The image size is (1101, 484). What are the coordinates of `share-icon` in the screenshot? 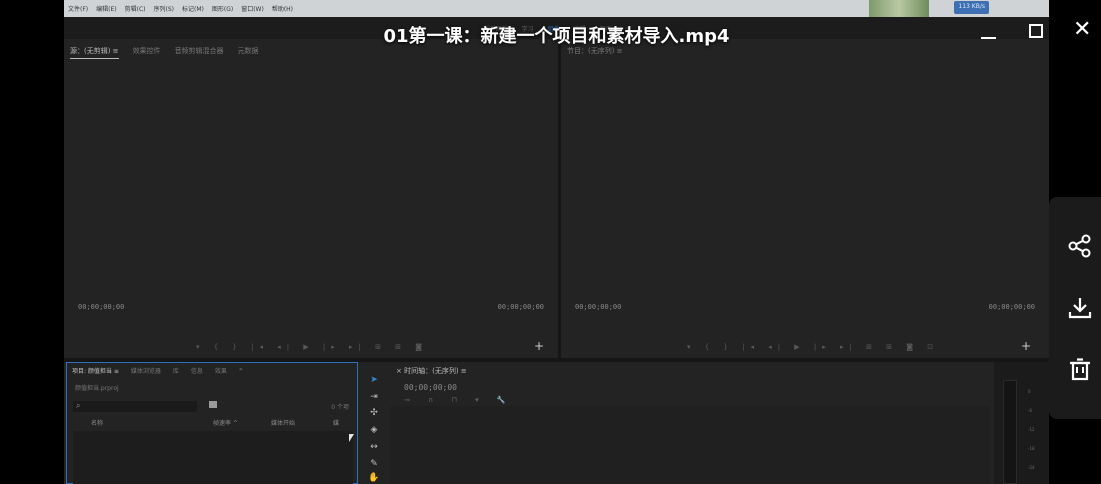 It's located at (1080, 246).